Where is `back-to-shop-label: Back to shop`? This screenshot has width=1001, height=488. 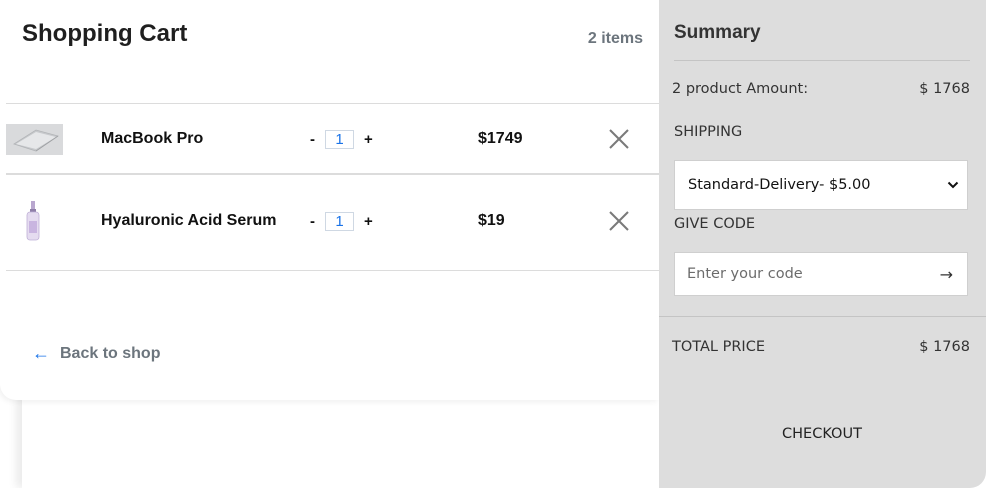 back-to-shop-label: Back to shop is located at coordinates (110, 353).